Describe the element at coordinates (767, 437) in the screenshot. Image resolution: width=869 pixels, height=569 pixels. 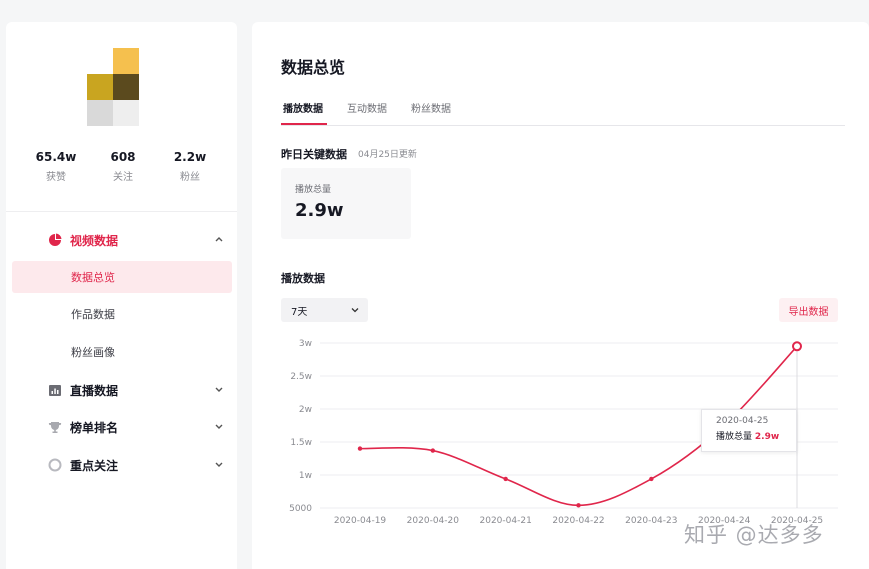
I see `tooltip-value: 2.9w` at that location.